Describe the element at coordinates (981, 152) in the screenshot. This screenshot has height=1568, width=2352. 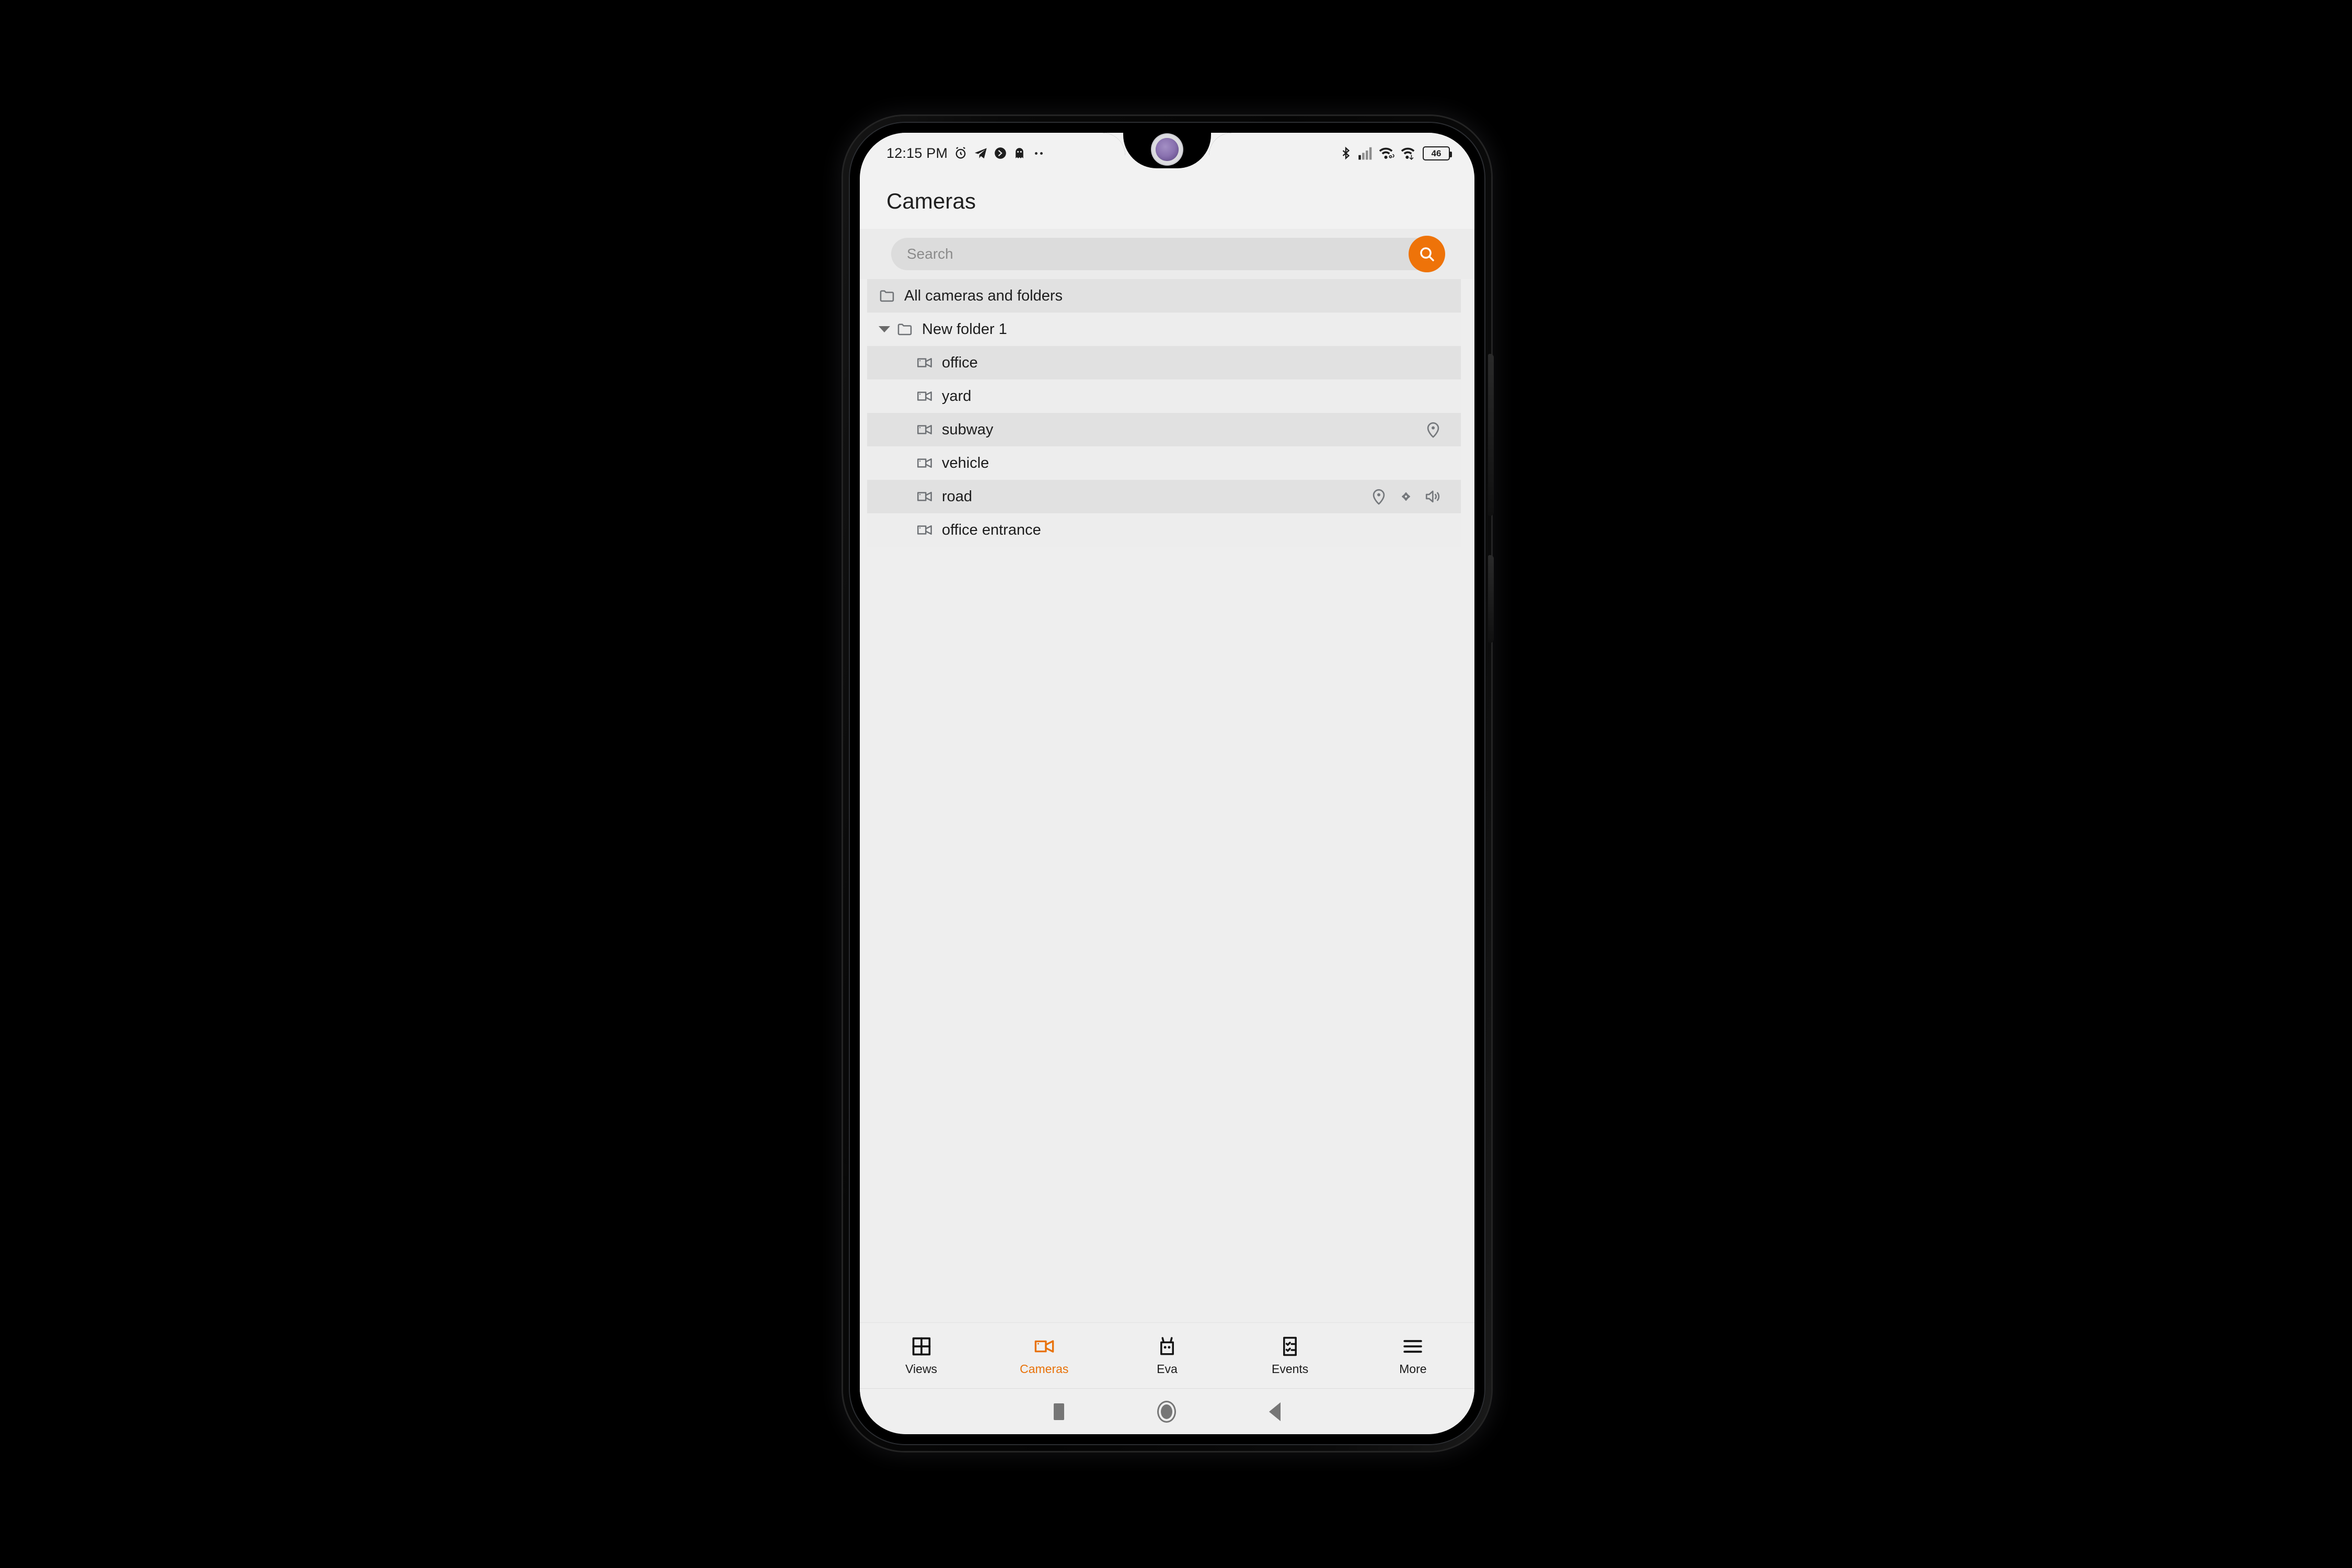
I see `telegram-icon` at that location.